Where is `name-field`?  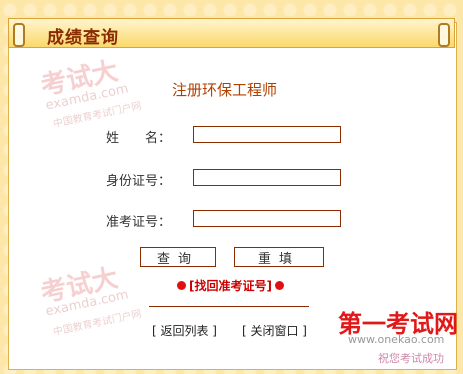
name-field is located at coordinates (267, 134).